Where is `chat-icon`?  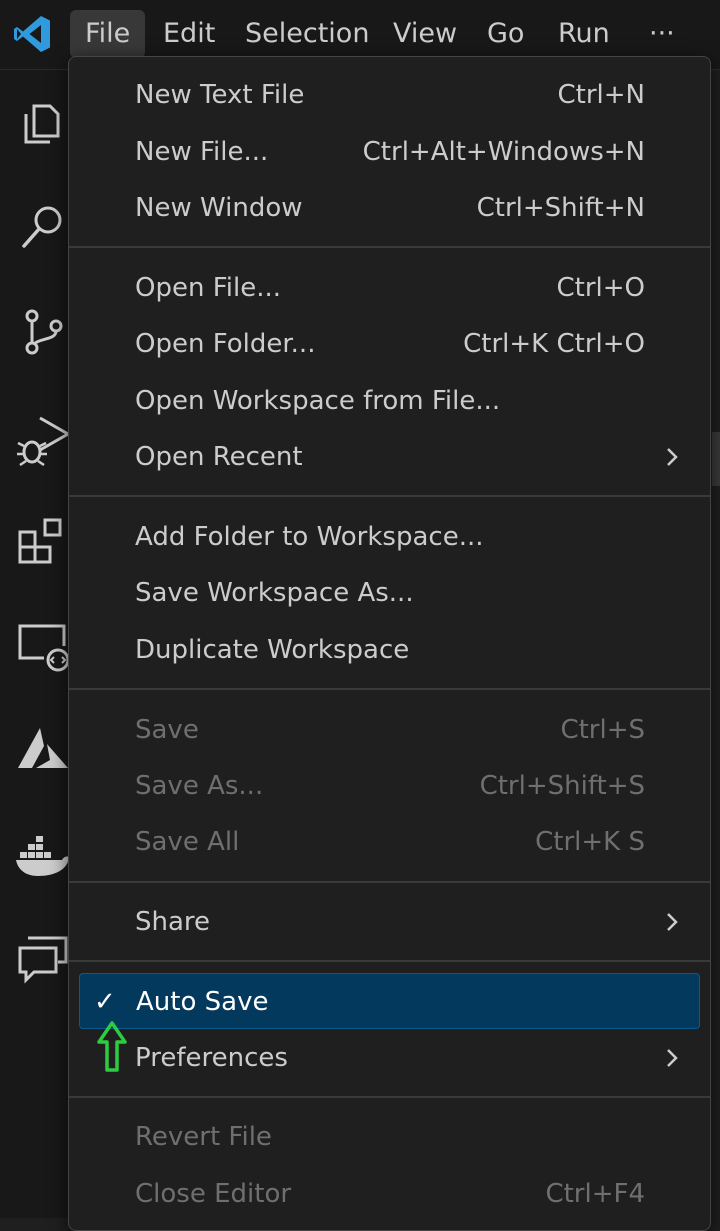
chat-icon is located at coordinates (42, 958).